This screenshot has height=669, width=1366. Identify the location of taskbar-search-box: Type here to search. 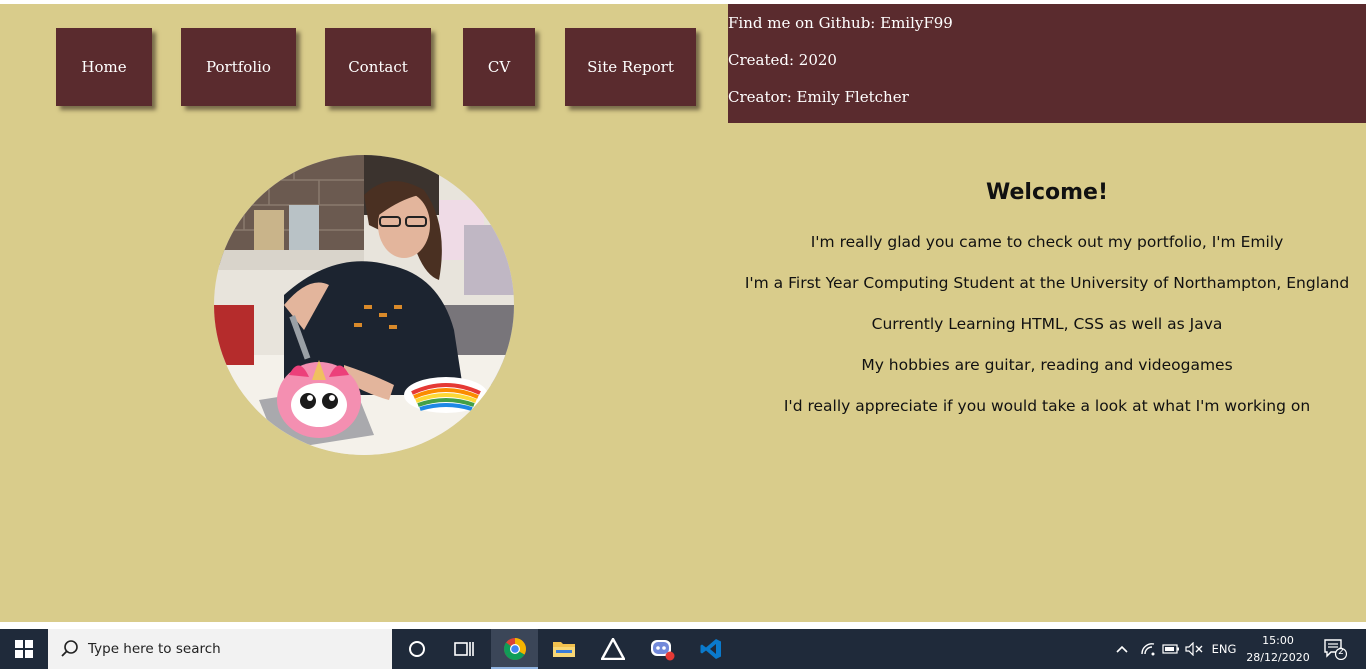
(220, 649).